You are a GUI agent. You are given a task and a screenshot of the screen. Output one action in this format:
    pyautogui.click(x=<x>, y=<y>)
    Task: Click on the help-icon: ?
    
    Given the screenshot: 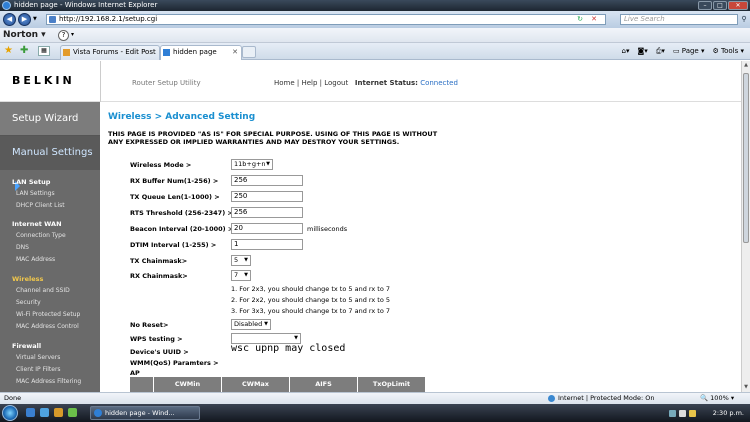 What is the action you would take?
    pyautogui.click(x=63, y=35)
    